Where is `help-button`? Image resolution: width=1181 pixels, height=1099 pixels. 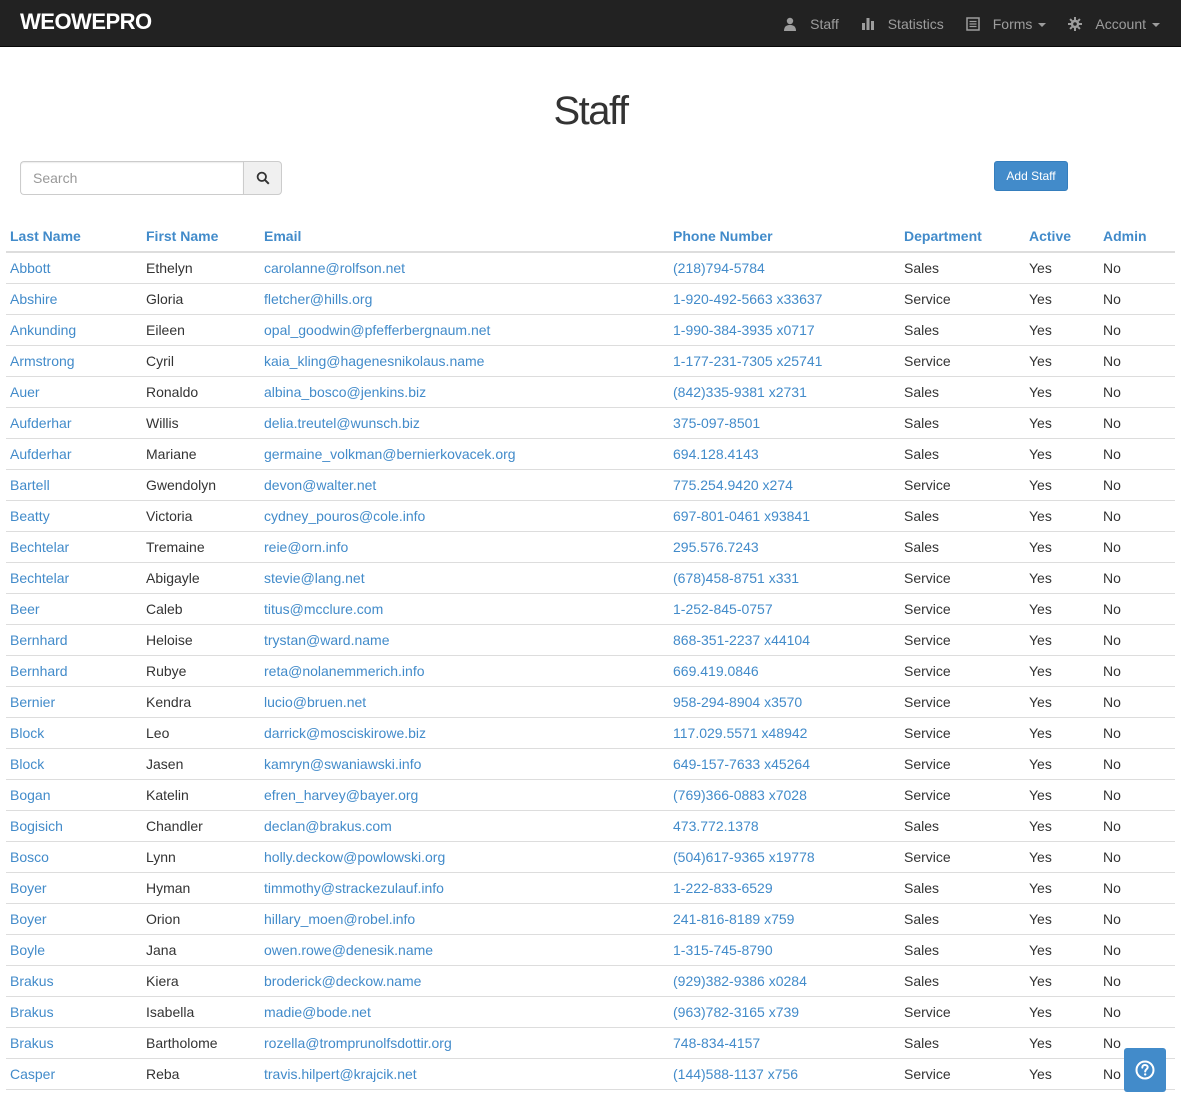
help-button is located at coordinates (1145, 1070).